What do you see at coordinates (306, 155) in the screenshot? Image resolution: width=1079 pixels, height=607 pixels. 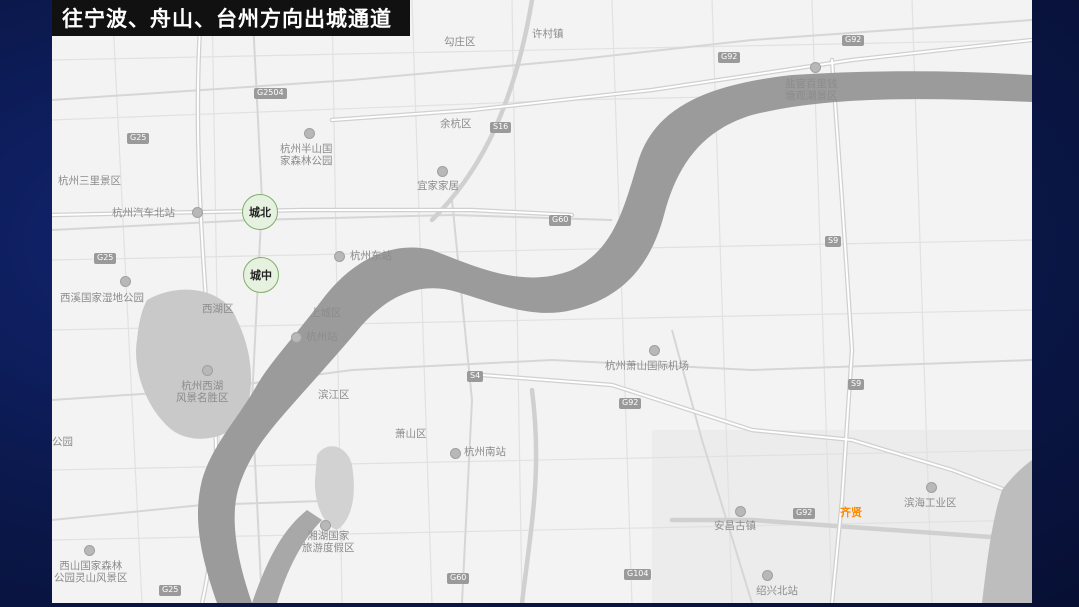 I see `place-label: 杭州半山国 家森林公园` at bounding box center [306, 155].